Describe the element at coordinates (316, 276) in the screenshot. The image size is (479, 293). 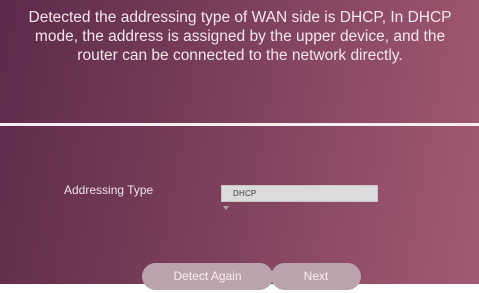
I see `next-button: Next` at that location.